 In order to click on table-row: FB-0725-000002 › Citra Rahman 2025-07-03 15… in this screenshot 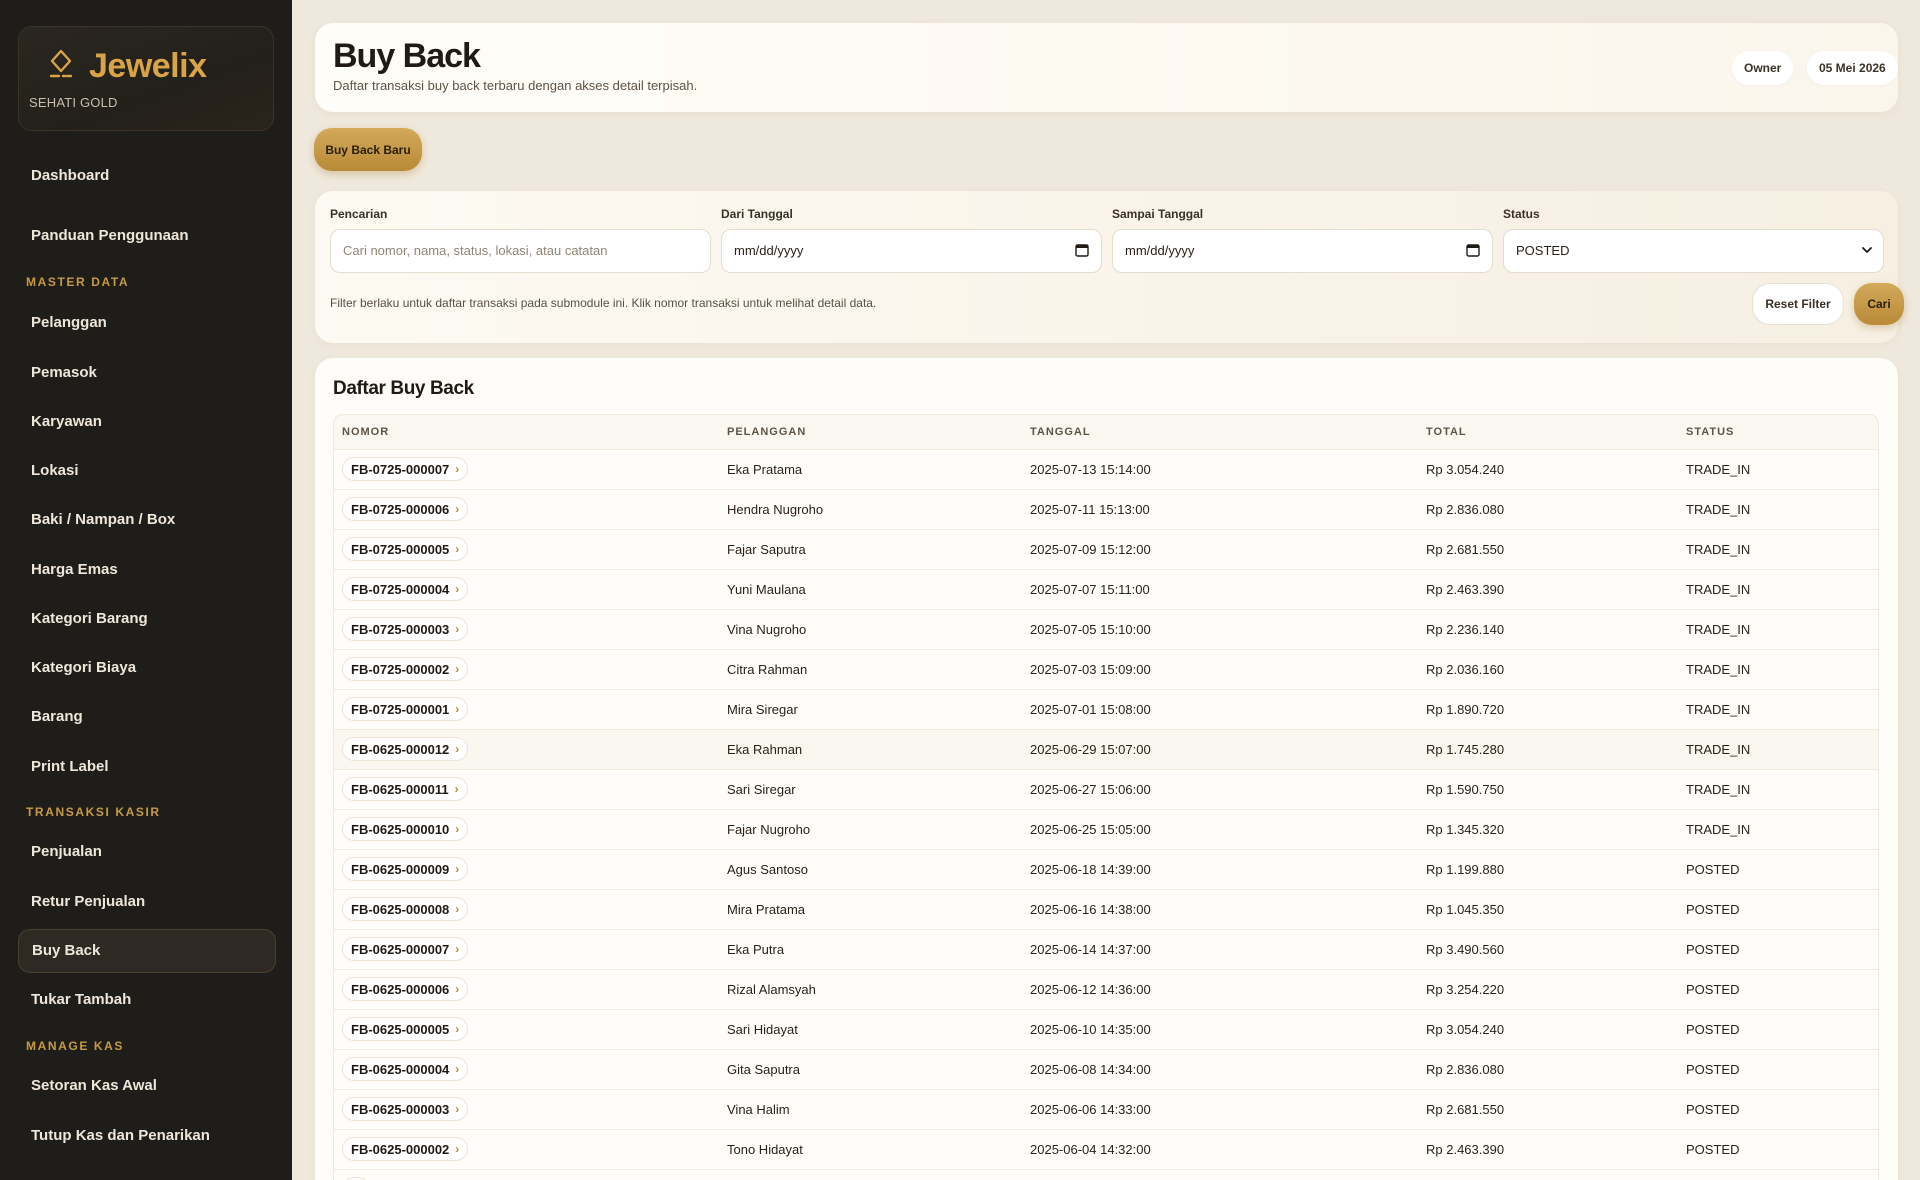, I will do `click(1106, 668)`.